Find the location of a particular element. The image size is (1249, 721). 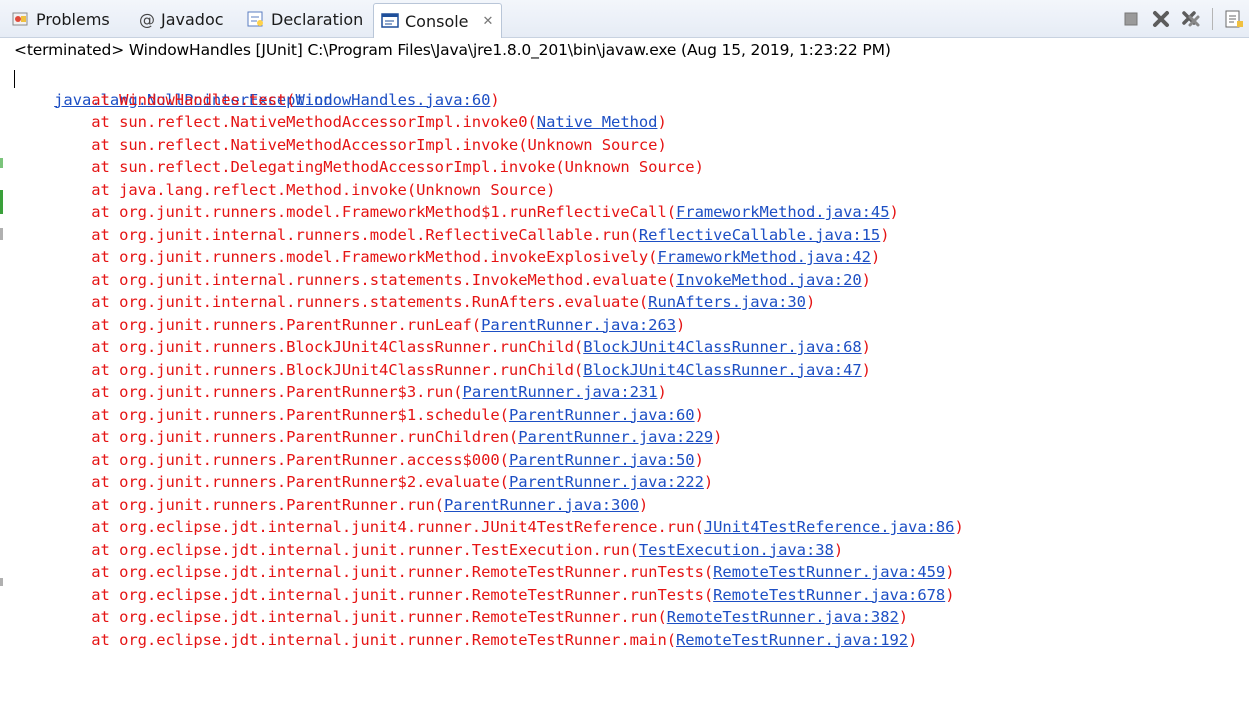

close-icon: ✕ is located at coordinates (488, 21).